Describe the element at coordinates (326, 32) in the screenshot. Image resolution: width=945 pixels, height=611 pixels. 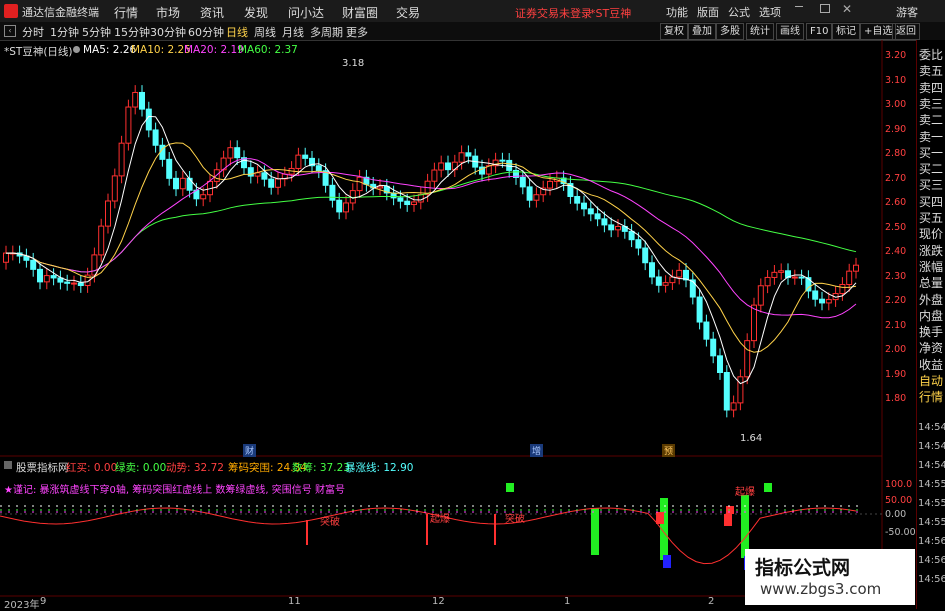
I see `period-multi: 多周期` at that location.